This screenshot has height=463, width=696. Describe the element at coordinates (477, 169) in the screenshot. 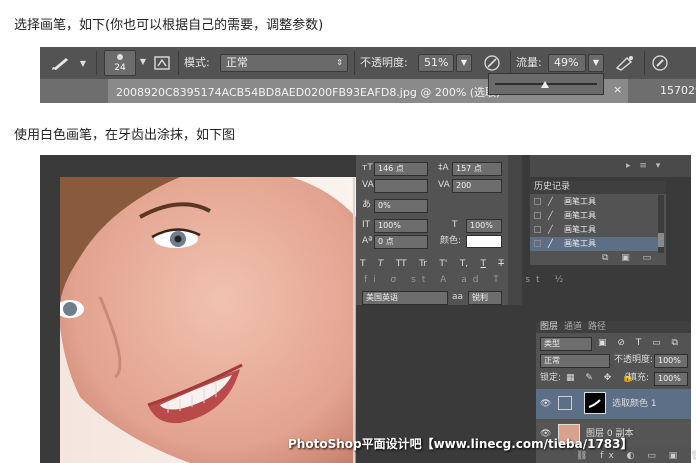

I see `leading-input: 157 点` at that location.